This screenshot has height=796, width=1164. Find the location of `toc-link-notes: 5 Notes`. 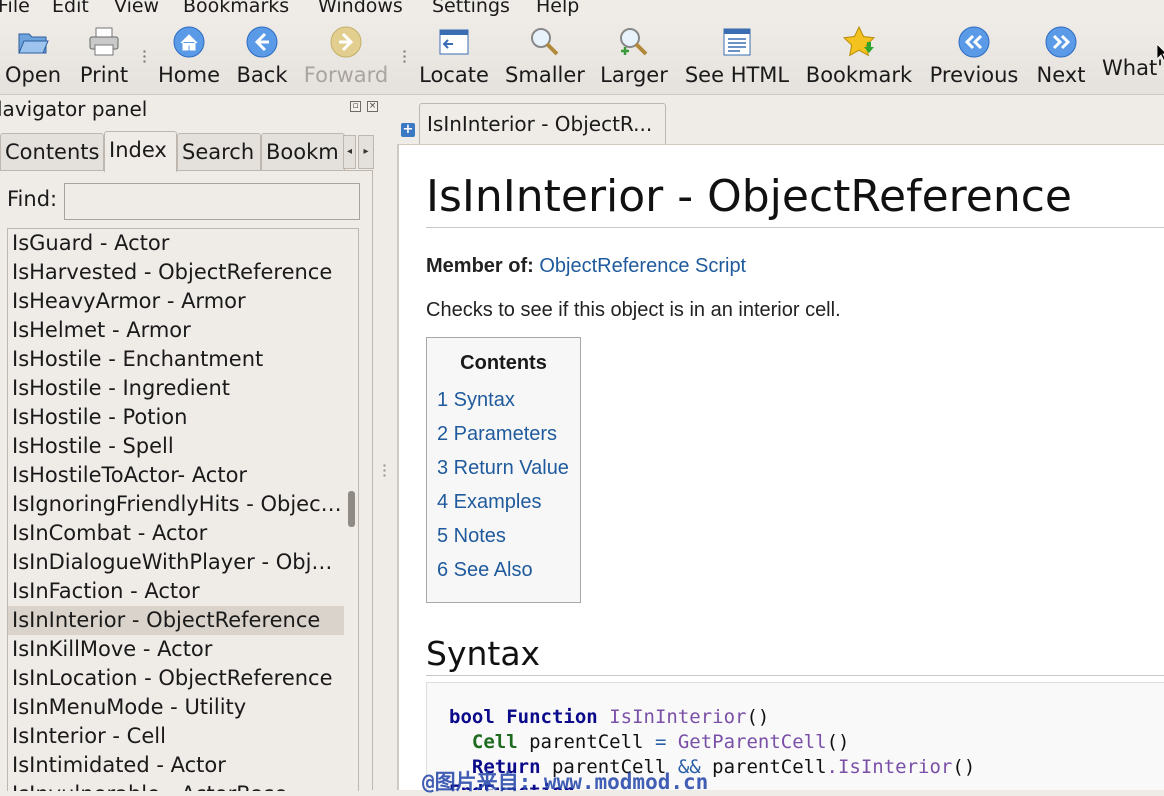

toc-link-notes: 5 Notes is located at coordinates (471, 536).